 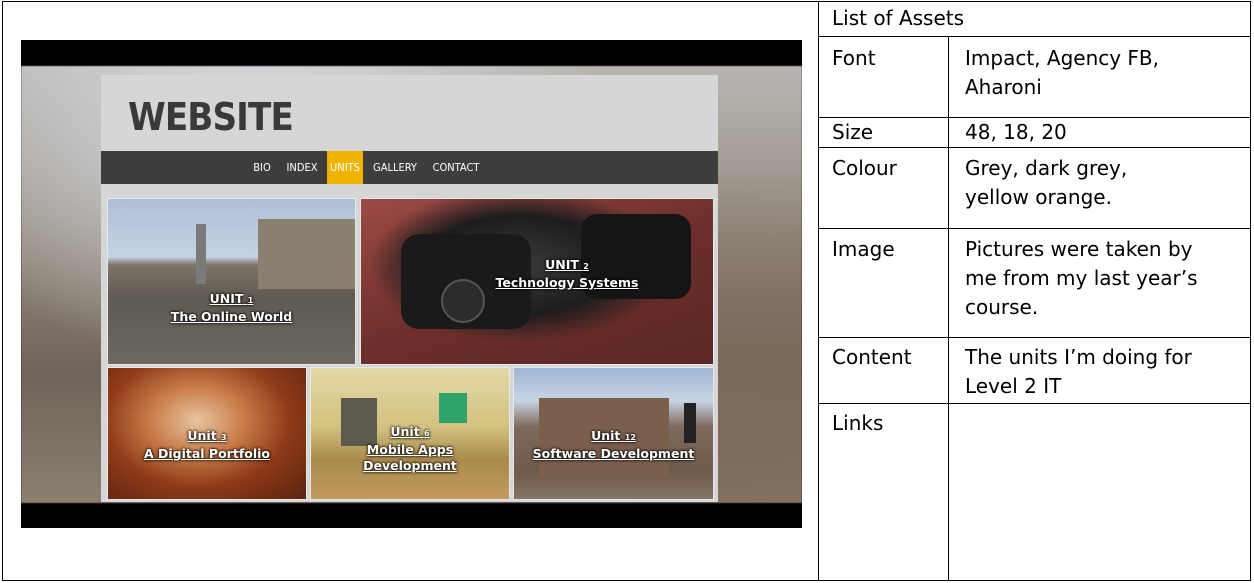 I want to click on row-label-content: Content, so click(x=872, y=357).